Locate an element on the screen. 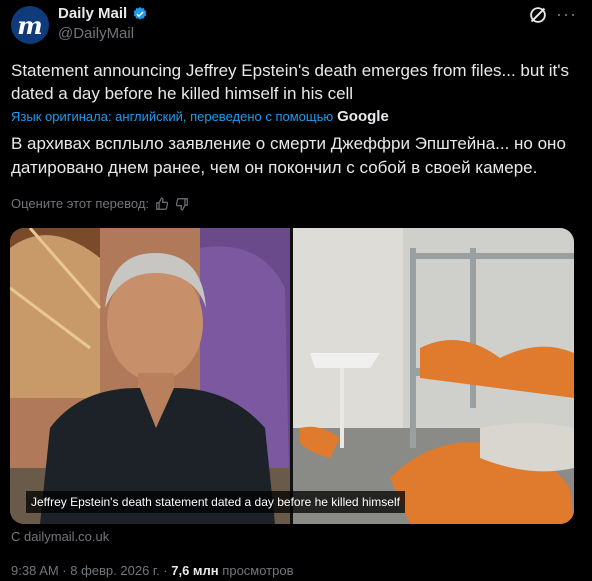  rate-translation-label: Оцените этот перевод: is located at coordinates (80, 203).